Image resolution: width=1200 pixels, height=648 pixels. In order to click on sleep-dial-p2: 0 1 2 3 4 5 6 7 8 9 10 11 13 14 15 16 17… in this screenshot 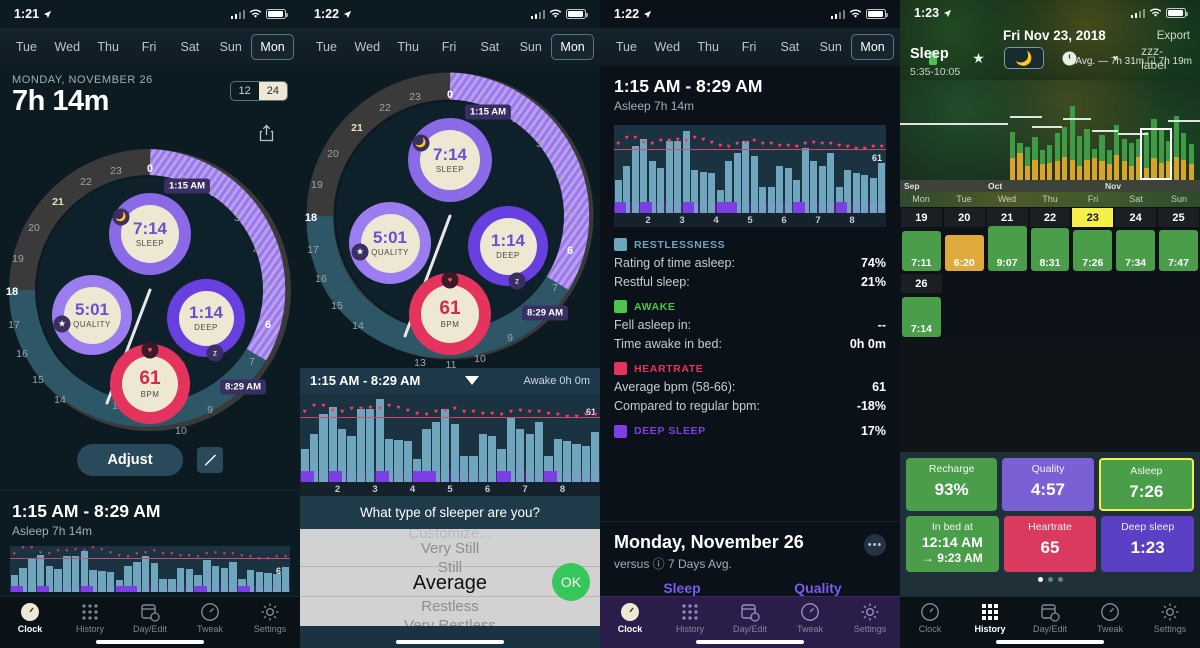, I will do `click(450, 219)`.